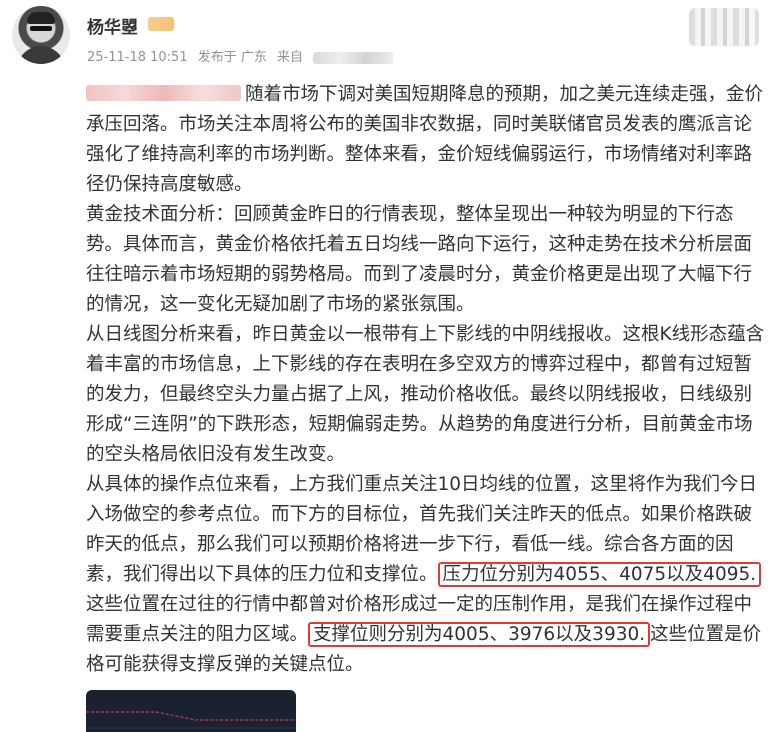 The image size is (781, 732). Describe the element at coordinates (41, 55) in the screenshot. I see `avatar-body-shape` at that location.